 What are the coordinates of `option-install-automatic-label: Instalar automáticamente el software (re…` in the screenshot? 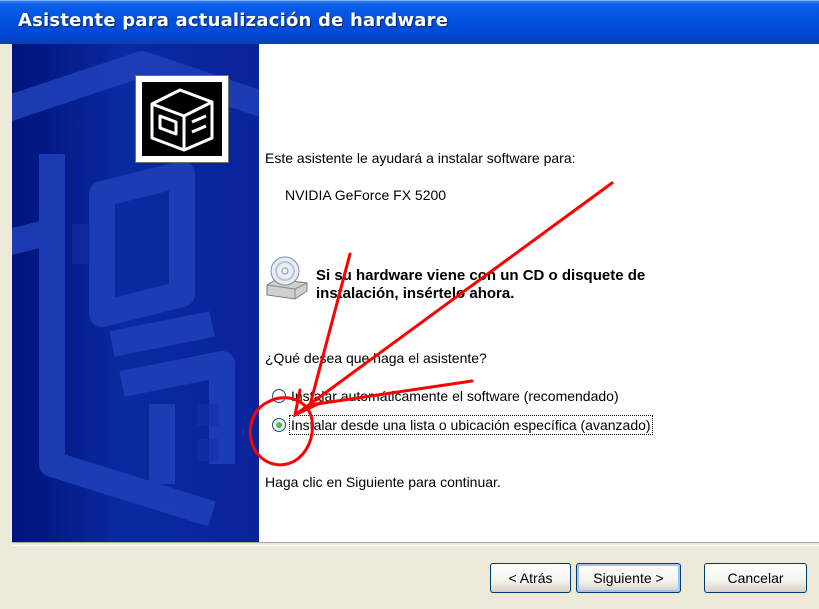 It's located at (455, 396).